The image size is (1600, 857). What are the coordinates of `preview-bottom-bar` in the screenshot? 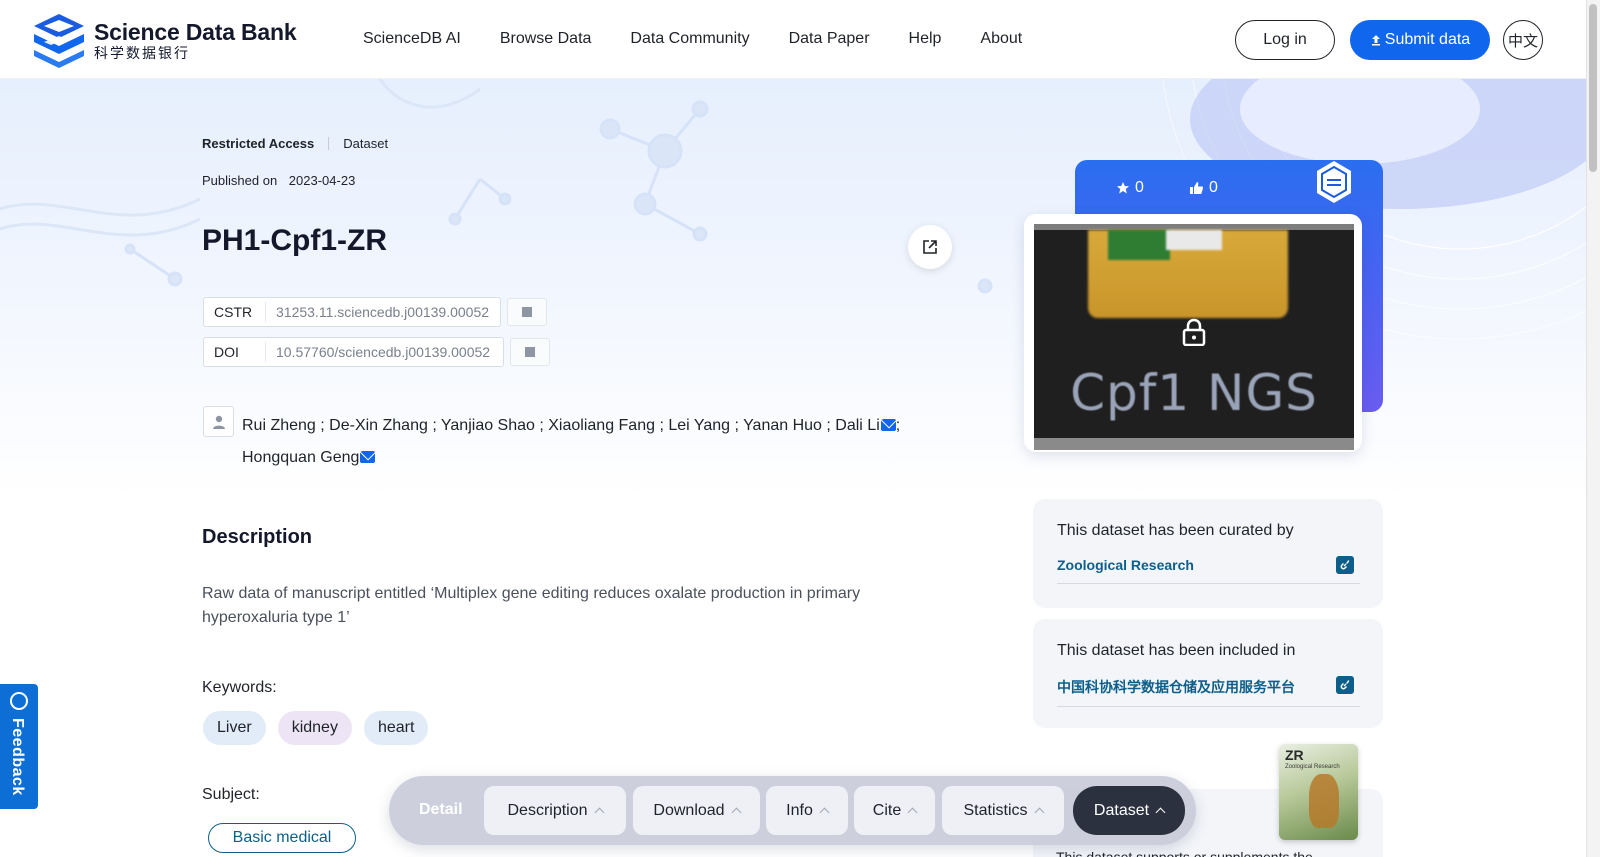 It's located at (1194, 444).